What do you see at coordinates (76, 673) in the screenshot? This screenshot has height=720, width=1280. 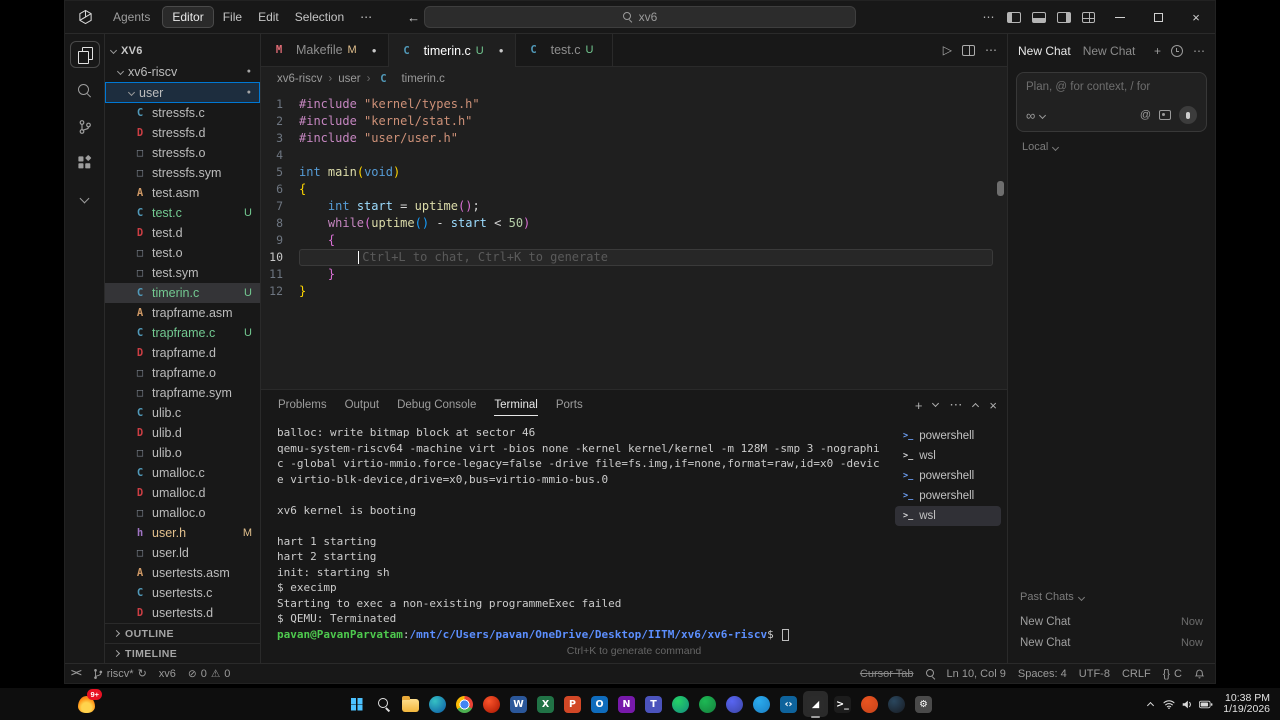 I see `remote-indicator: ><` at bounding box center [76, 673].